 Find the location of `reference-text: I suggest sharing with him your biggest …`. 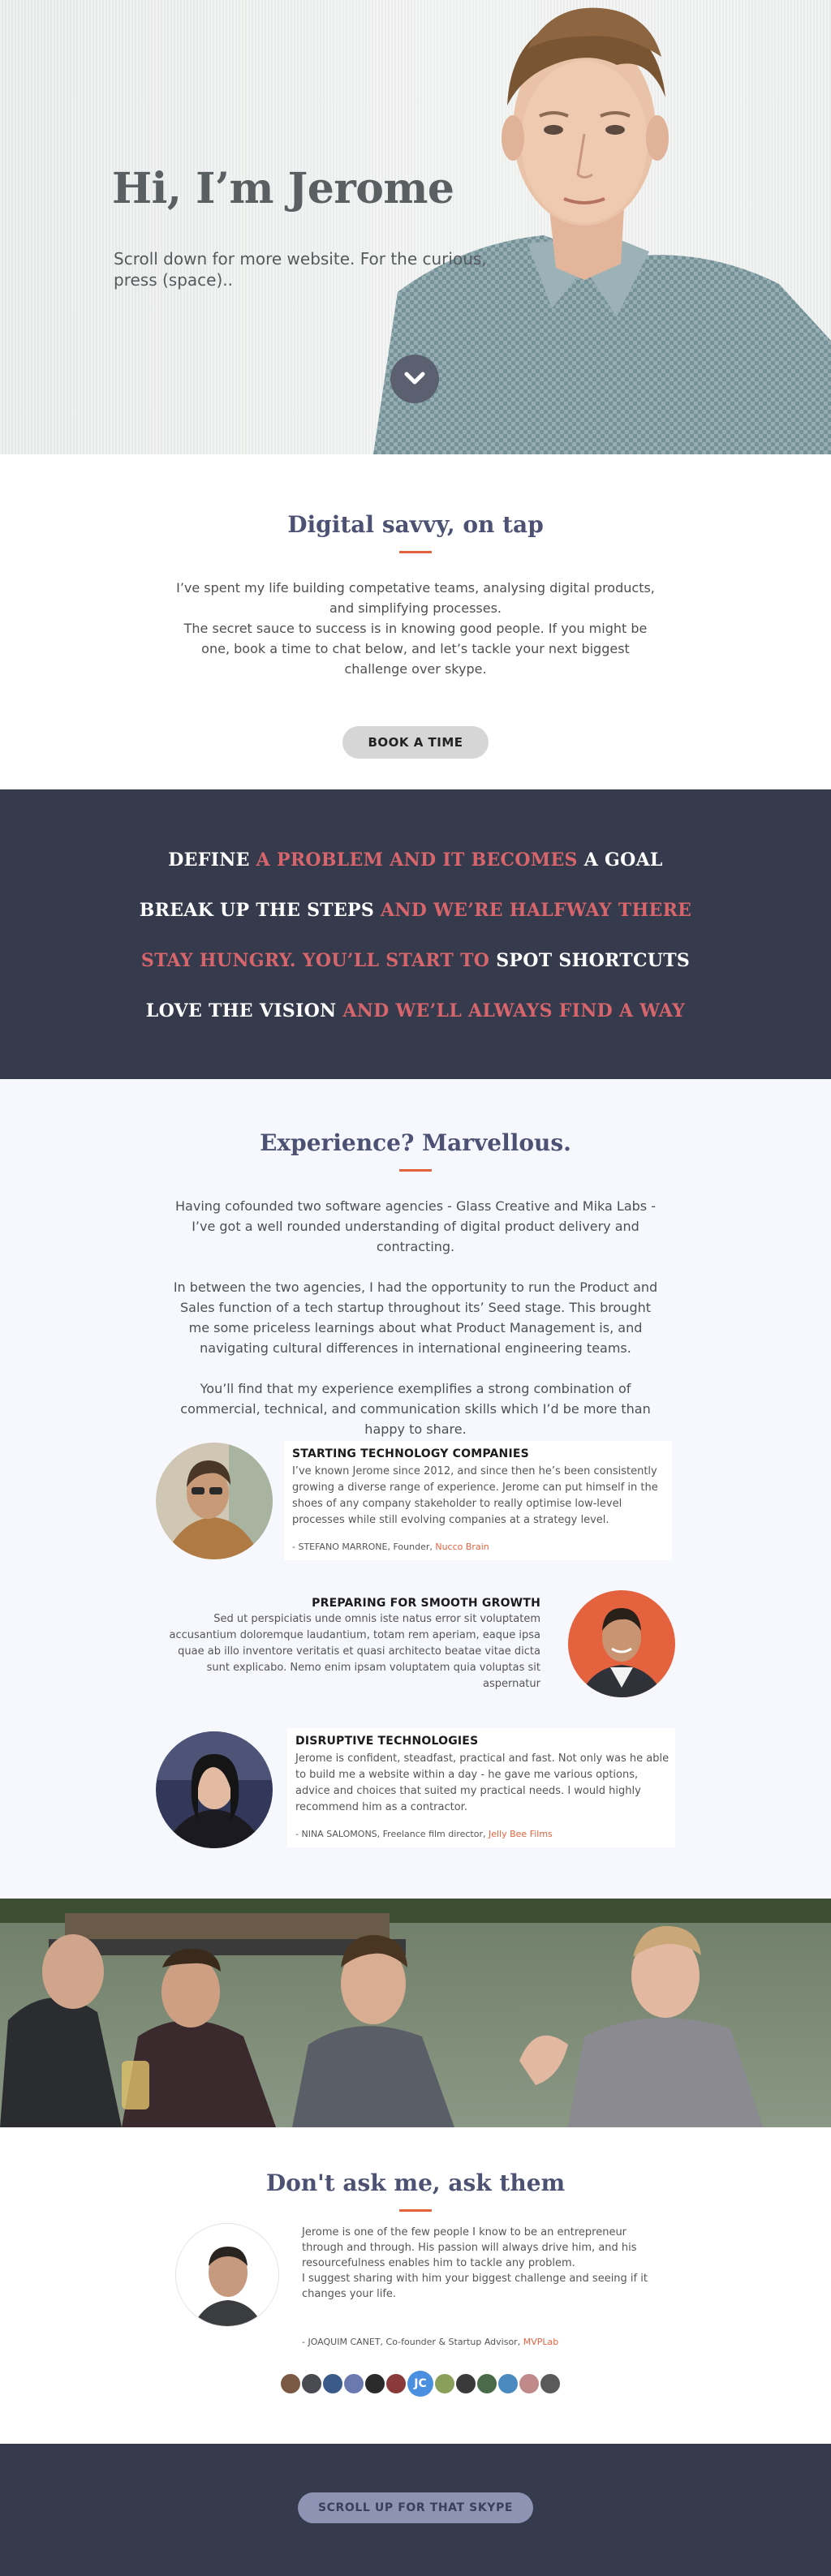

reference-text: I suggest sharing with him your biggest … is located at coordinates (475, 2286).